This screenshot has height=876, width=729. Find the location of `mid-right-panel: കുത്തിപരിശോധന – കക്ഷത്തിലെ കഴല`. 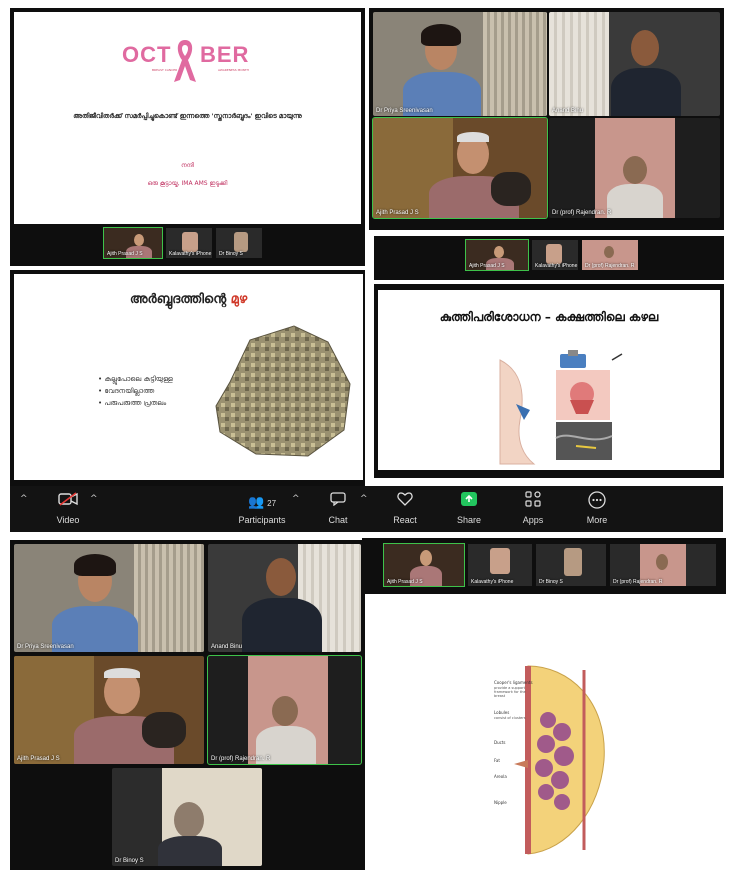

mid-right-panel: കുത്തിപരിശോധന – കക്ഷത്തിലെ കഴല is located at coordinates (549, 381).